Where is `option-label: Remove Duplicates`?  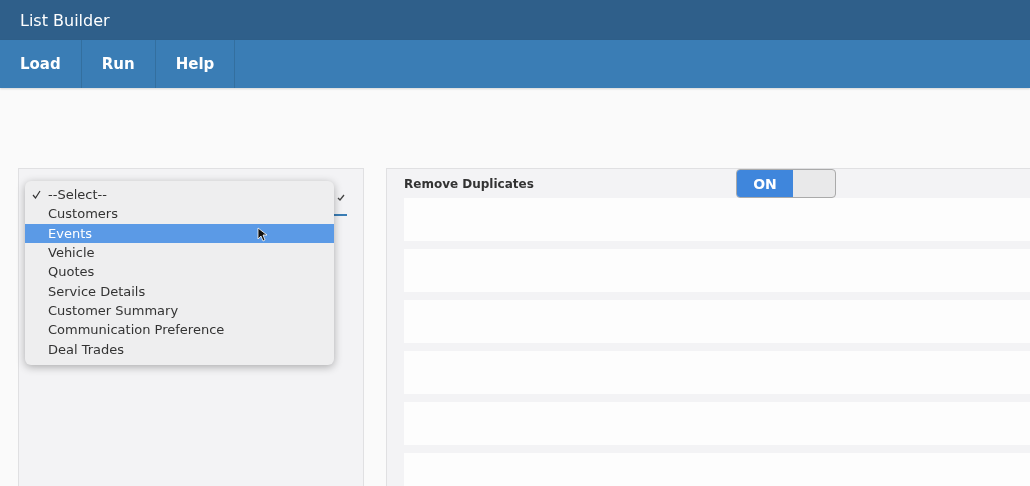
option-label: Remove Duplicates is located at coordinates (469, 183).